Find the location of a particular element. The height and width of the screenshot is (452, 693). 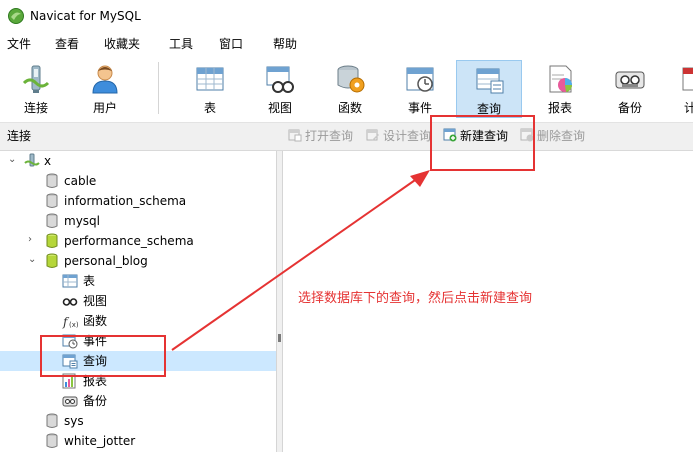

toolbar-event-label: 事件 is located at coordinates (419, 108).